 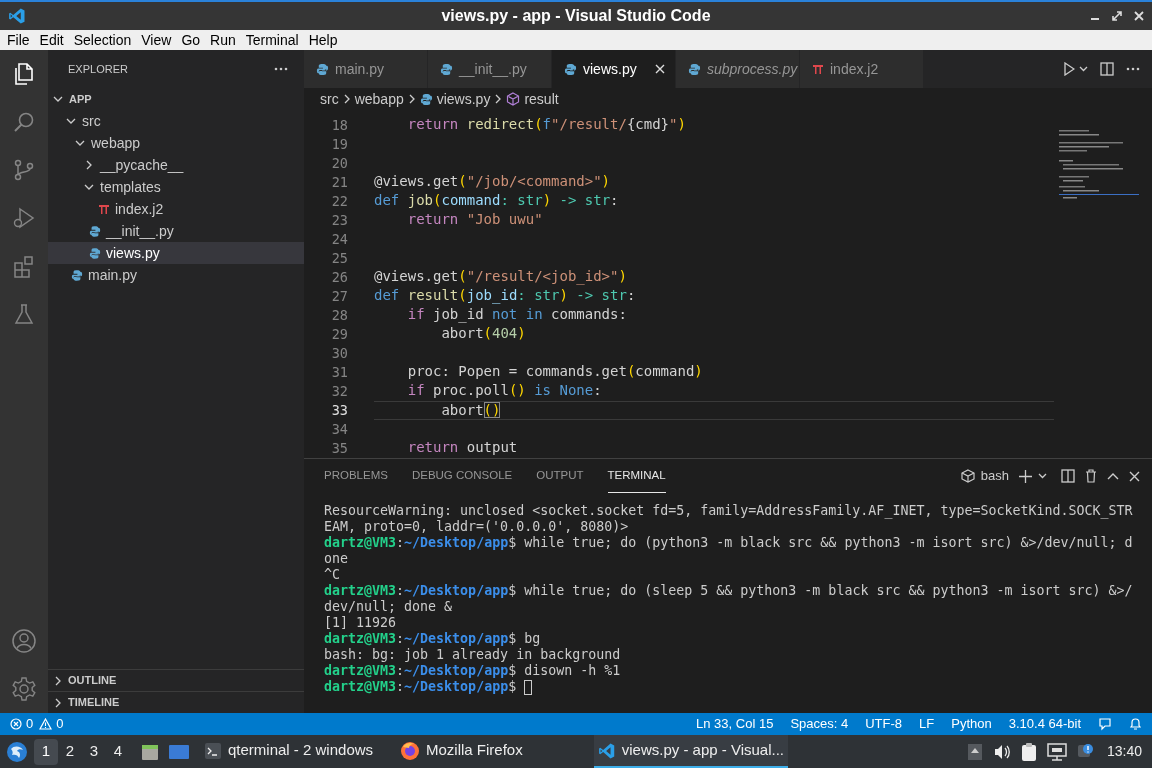 I want to click on workspace-button: 1, so click(x=46, y=751).